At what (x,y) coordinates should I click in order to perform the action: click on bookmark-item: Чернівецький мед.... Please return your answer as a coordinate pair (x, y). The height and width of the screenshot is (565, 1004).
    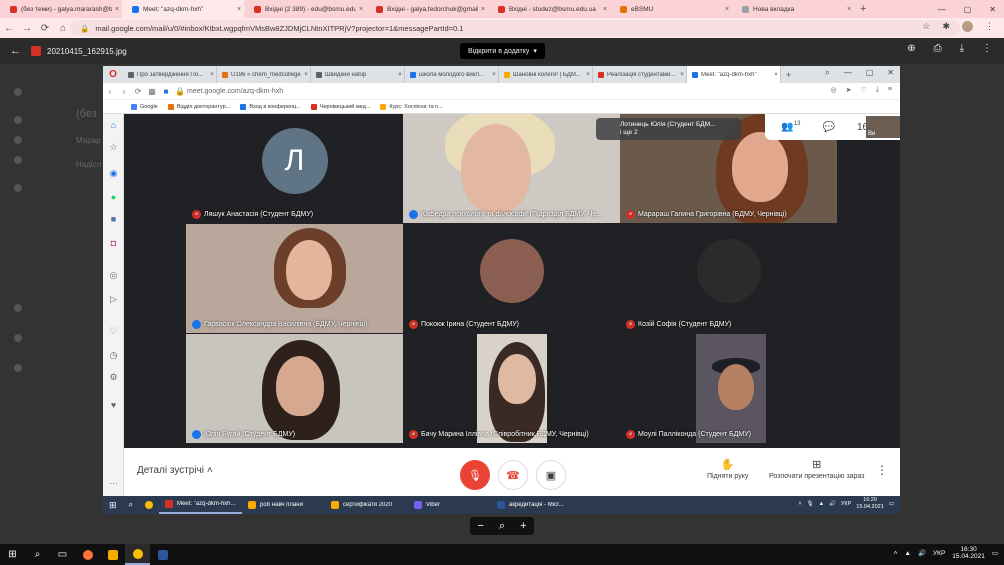
    Looking at the image, I should click on (340, 106).